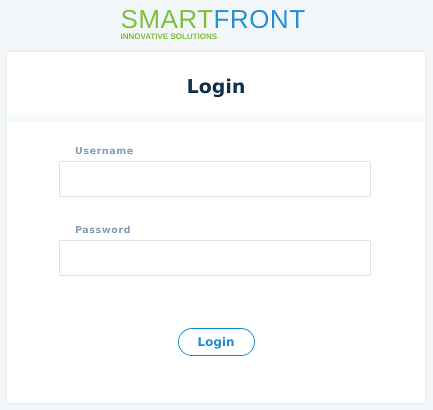 The image size is (433, 410). I want to click on login-button: Login, so click(216, 342).